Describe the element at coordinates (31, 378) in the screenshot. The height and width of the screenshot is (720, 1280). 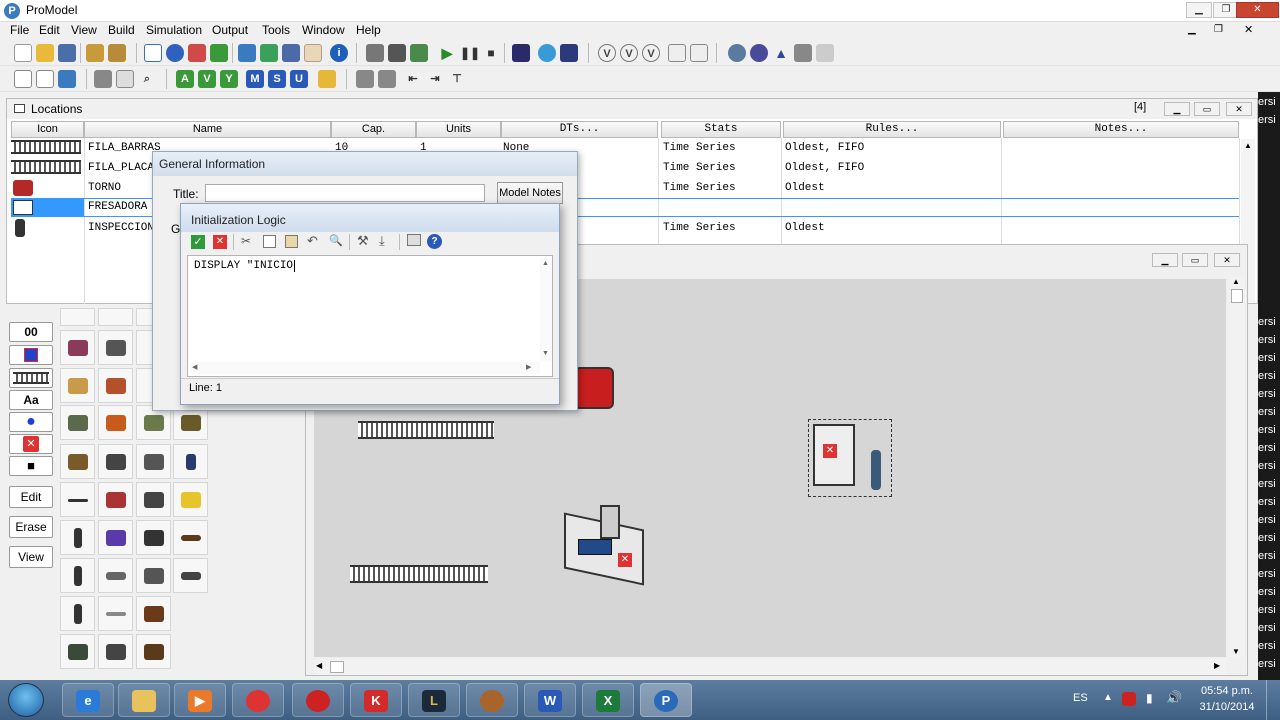
I see `conveyor-tool-button` at that location.